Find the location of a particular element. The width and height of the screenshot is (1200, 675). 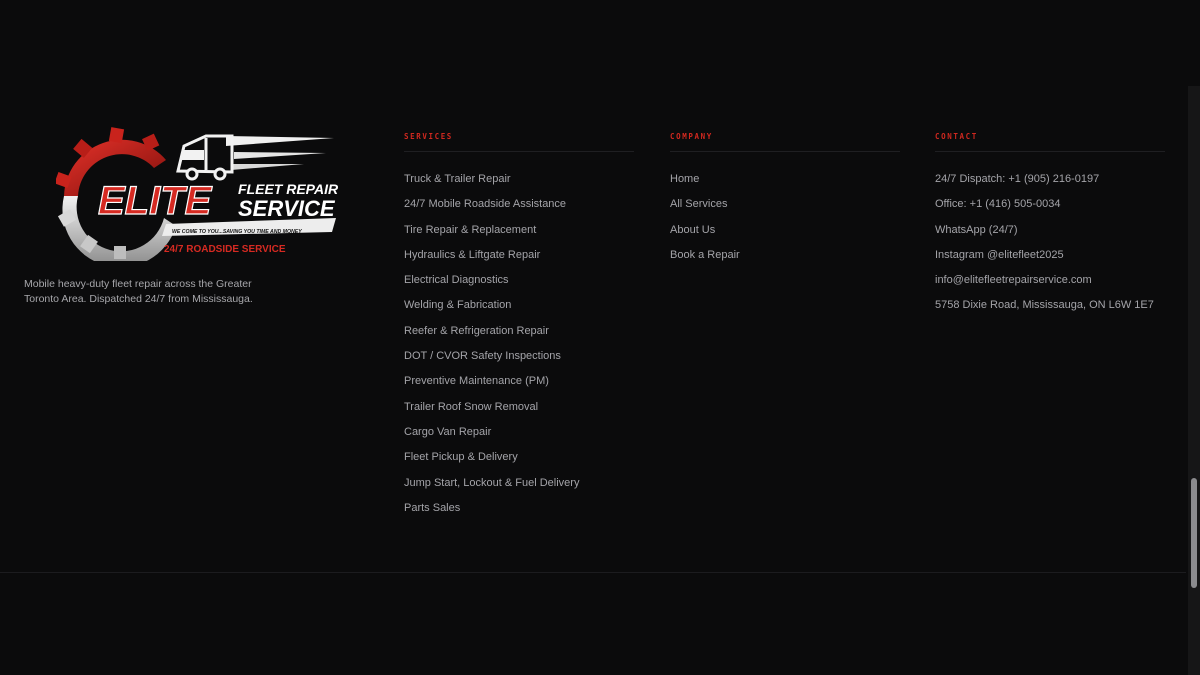

services-link: DOT / CVOR Safety Inspections is located at coordinates (519, 356).